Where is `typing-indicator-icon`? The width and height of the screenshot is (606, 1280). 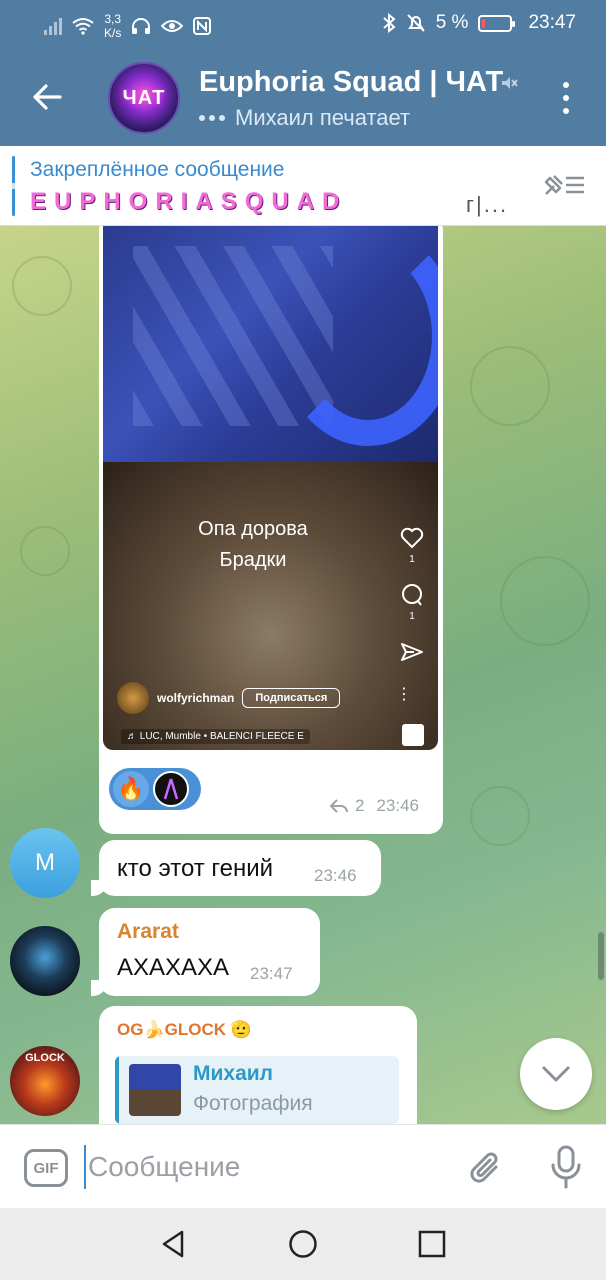
typing-indicator-icon is located at coordinates (212, 118).